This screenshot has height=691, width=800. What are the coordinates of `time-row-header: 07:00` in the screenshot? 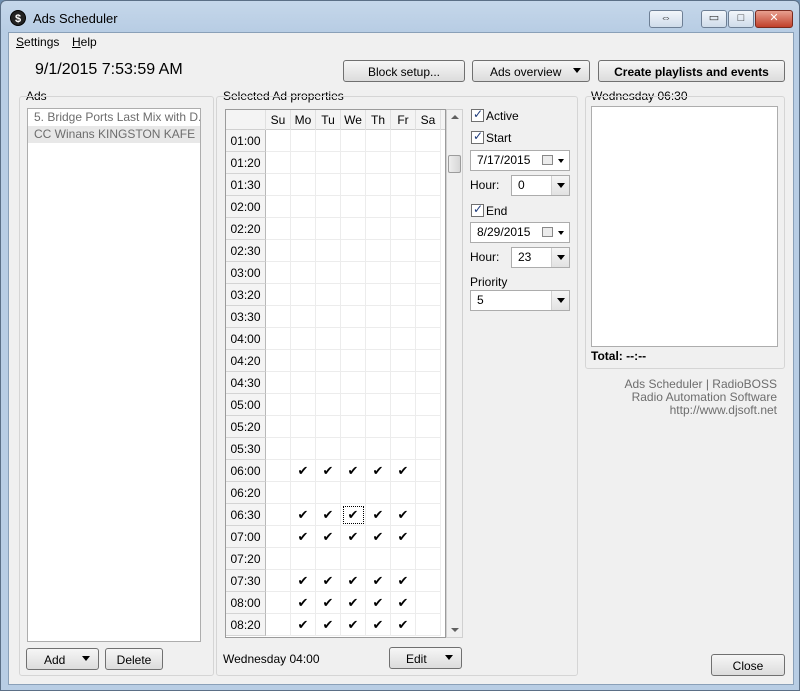 It's located at (246, 537).